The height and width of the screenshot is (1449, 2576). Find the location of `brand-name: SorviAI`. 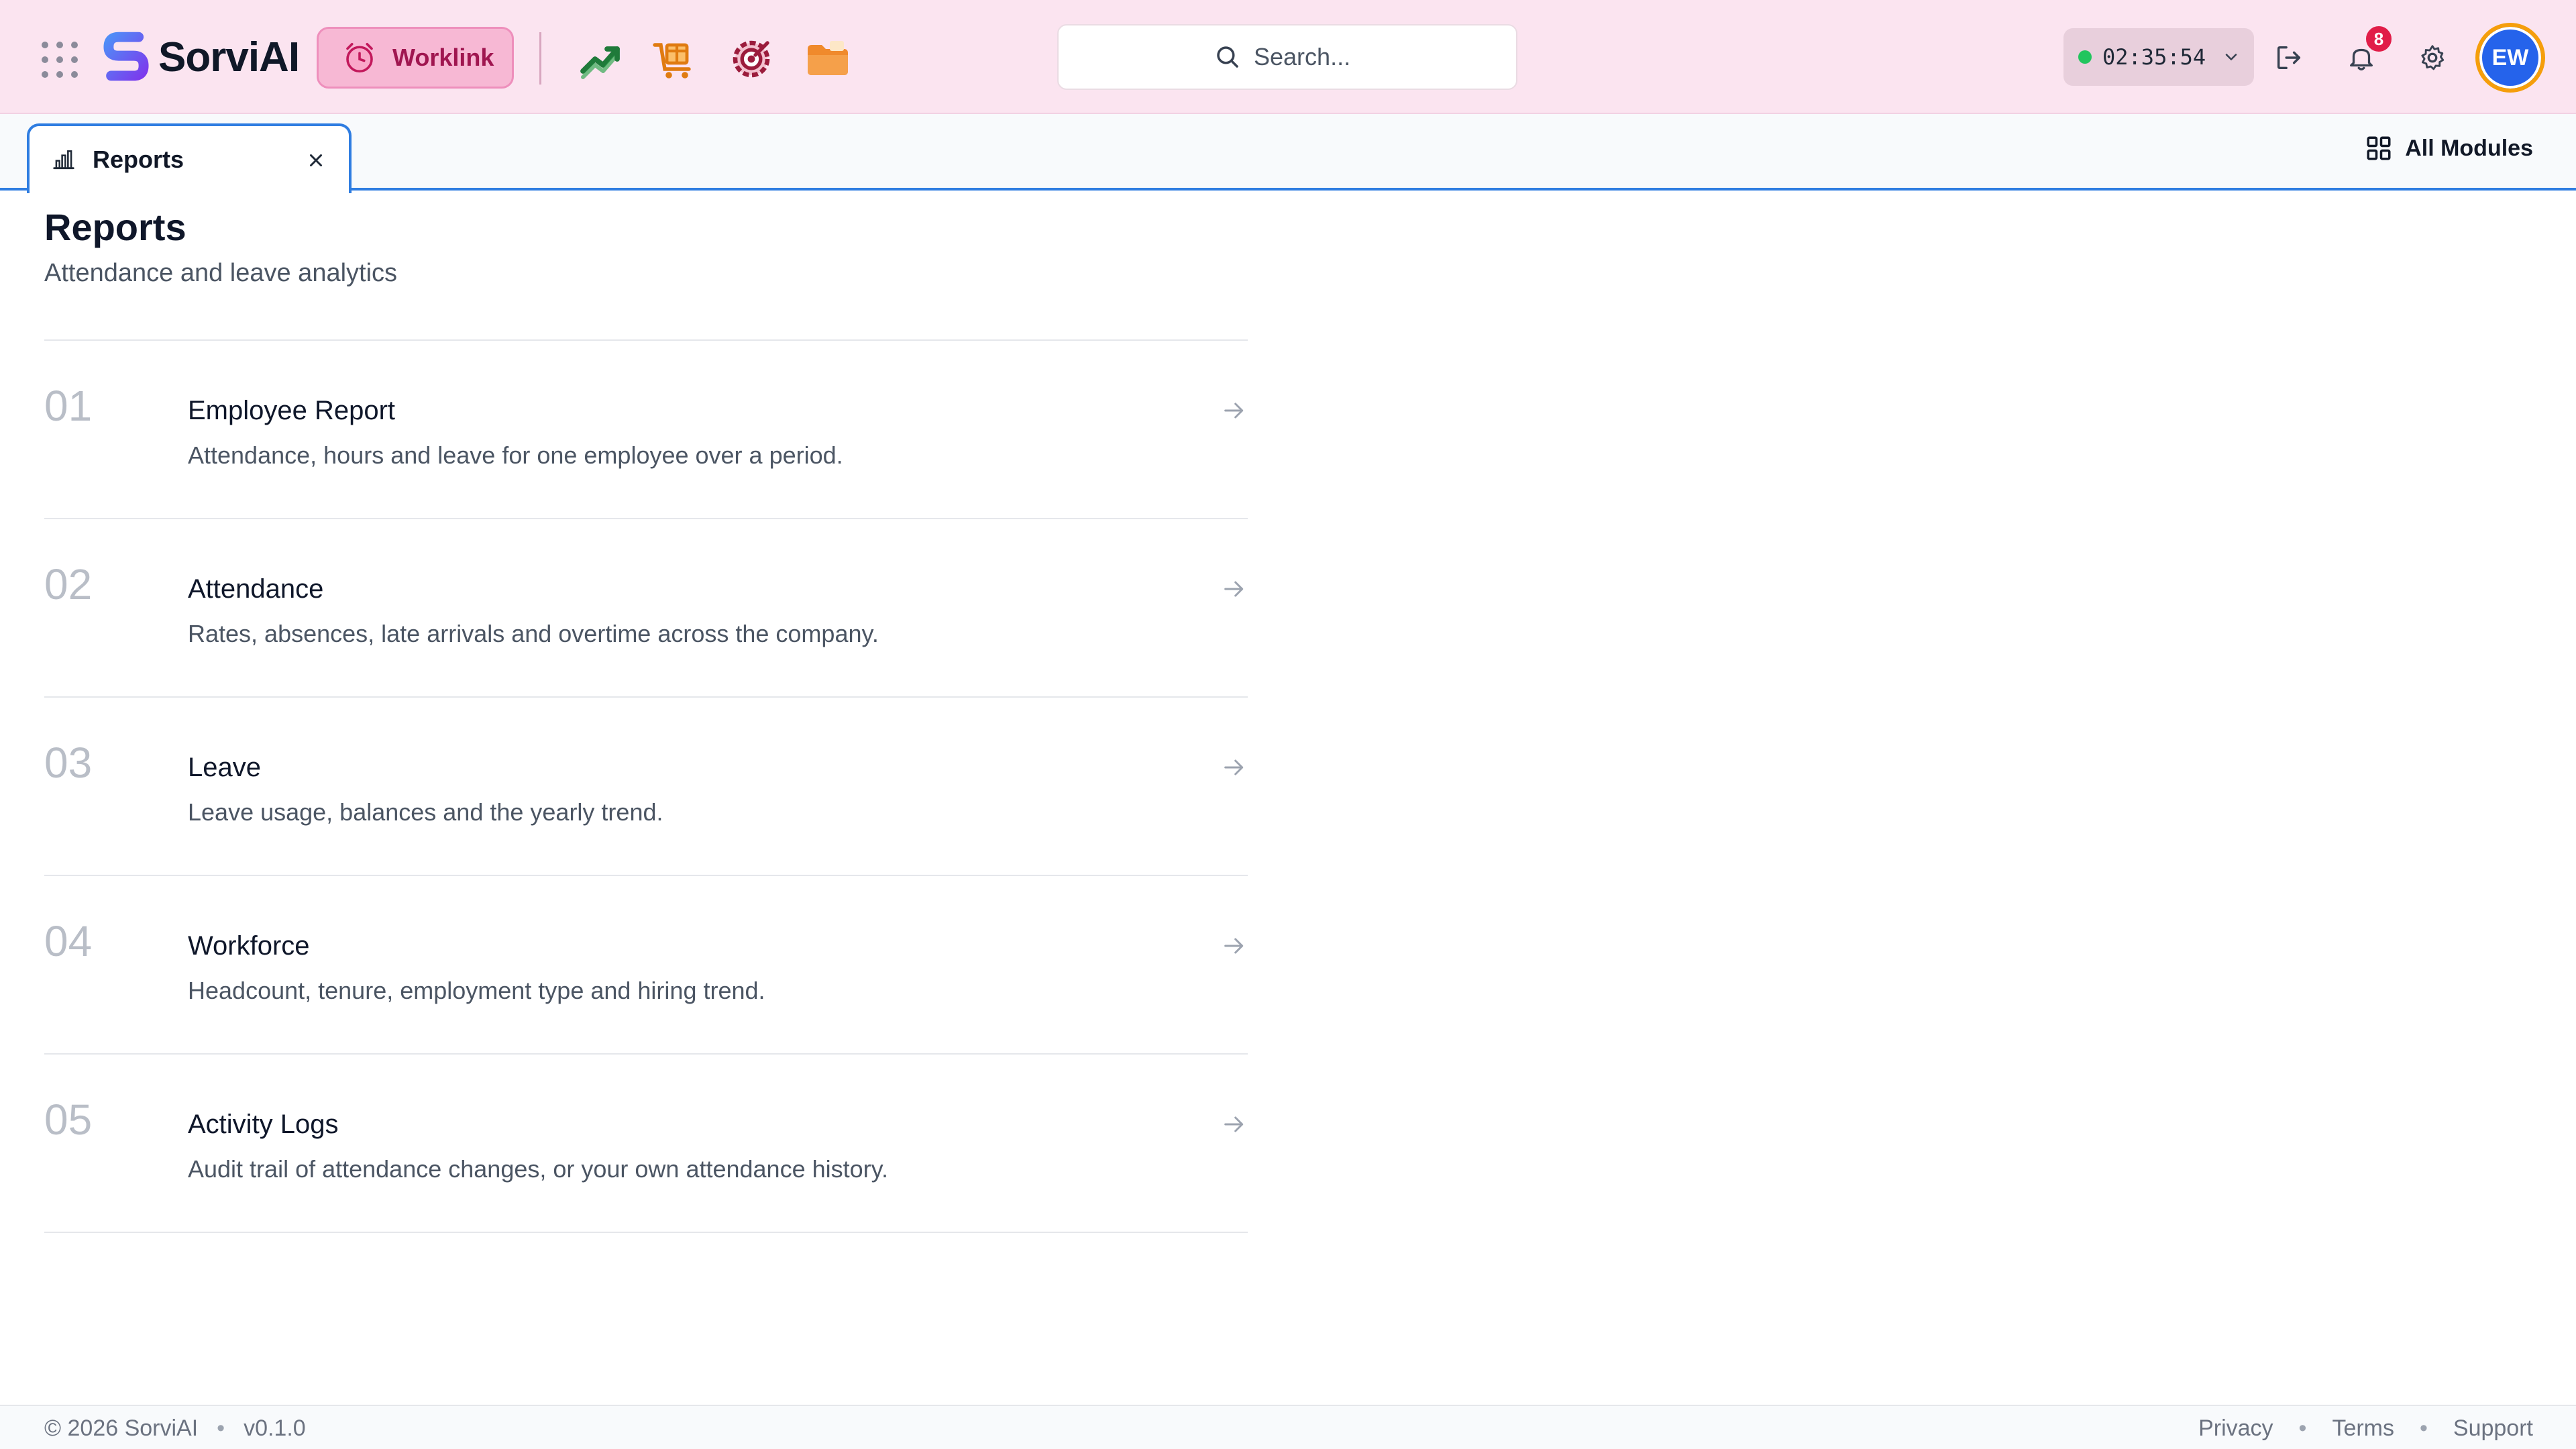

brand-name: SorviAI is located at coordinates (229, 57).